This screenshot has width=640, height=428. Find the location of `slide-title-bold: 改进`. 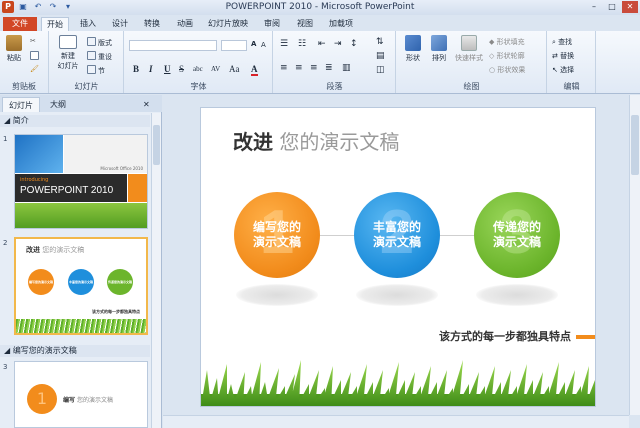

slide-title-bold: 改进 is located at coordinates (253, 142).